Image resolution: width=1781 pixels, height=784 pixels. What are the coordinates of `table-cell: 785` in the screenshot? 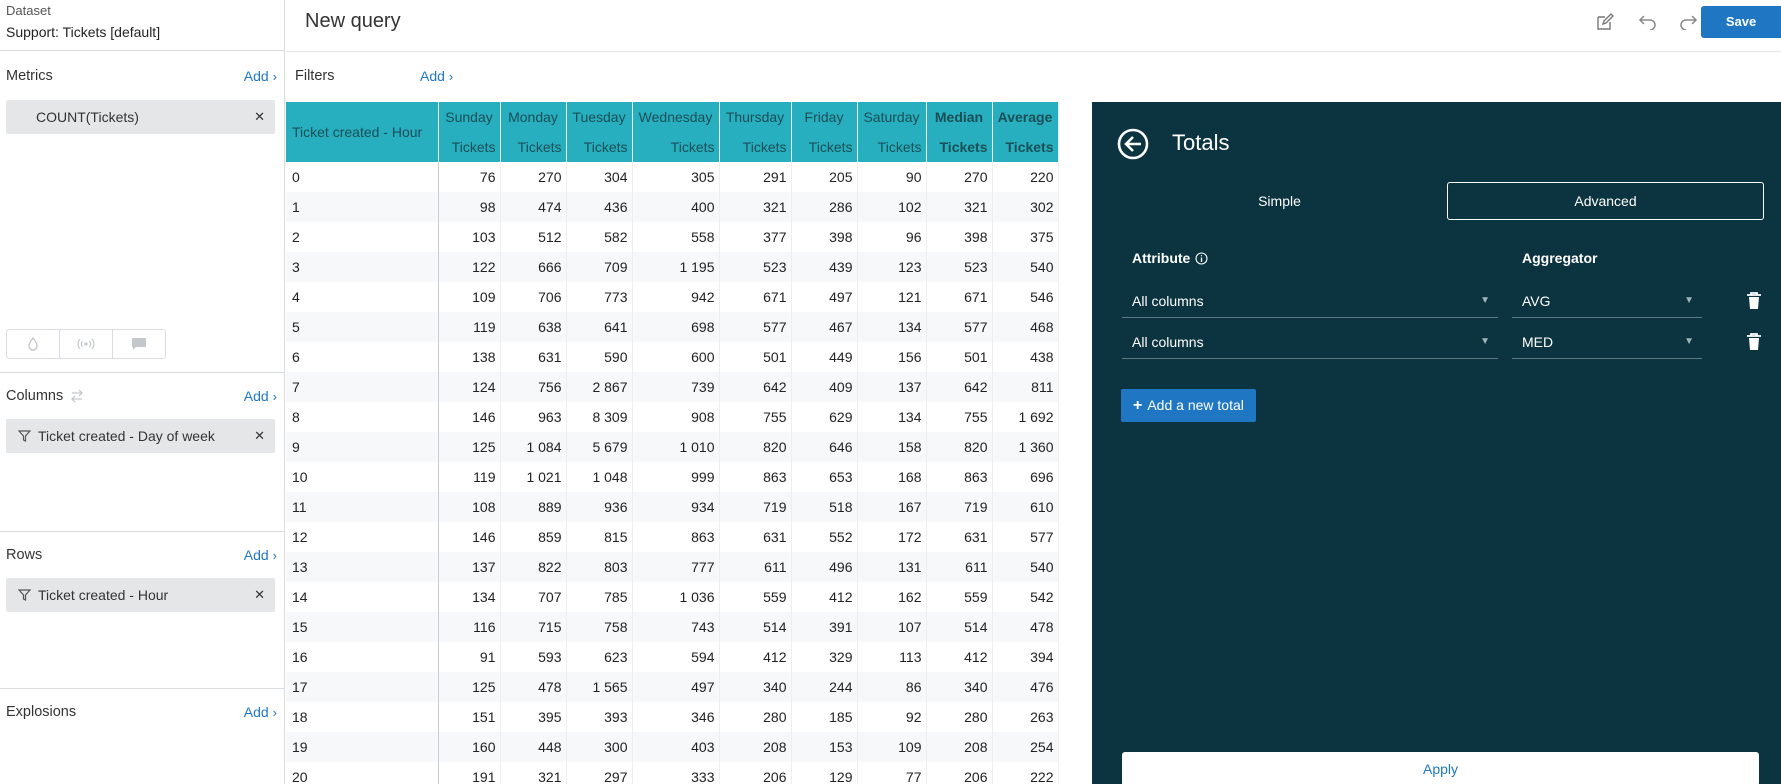 It's located at (599, 597).